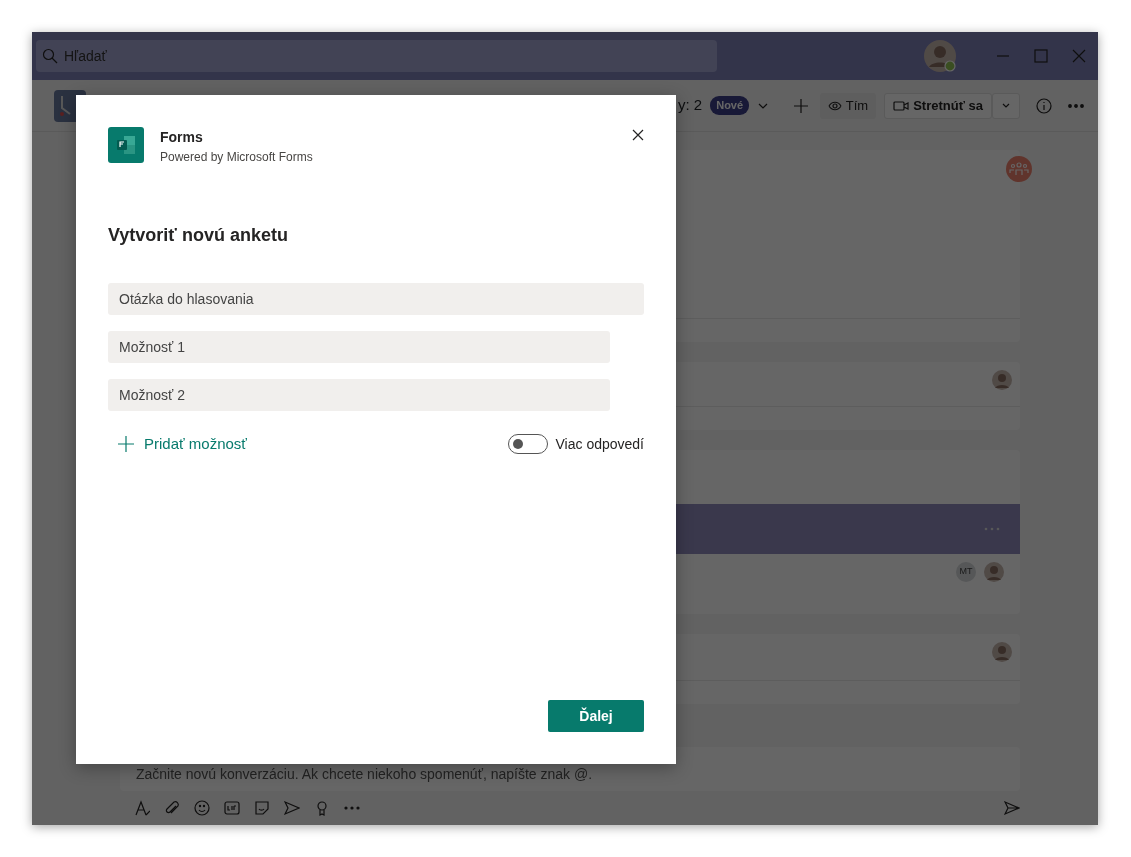 This screenshot has width=1131, height=857. Describe the element at coordinates (142, 808) in the screenshot. I see `format-icon` at that location.